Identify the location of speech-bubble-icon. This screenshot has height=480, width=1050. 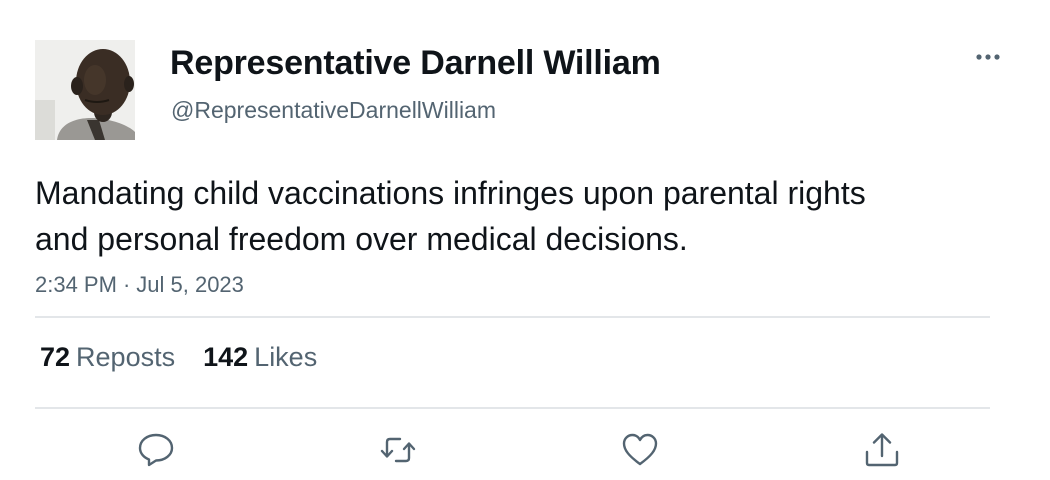
(156, 450).